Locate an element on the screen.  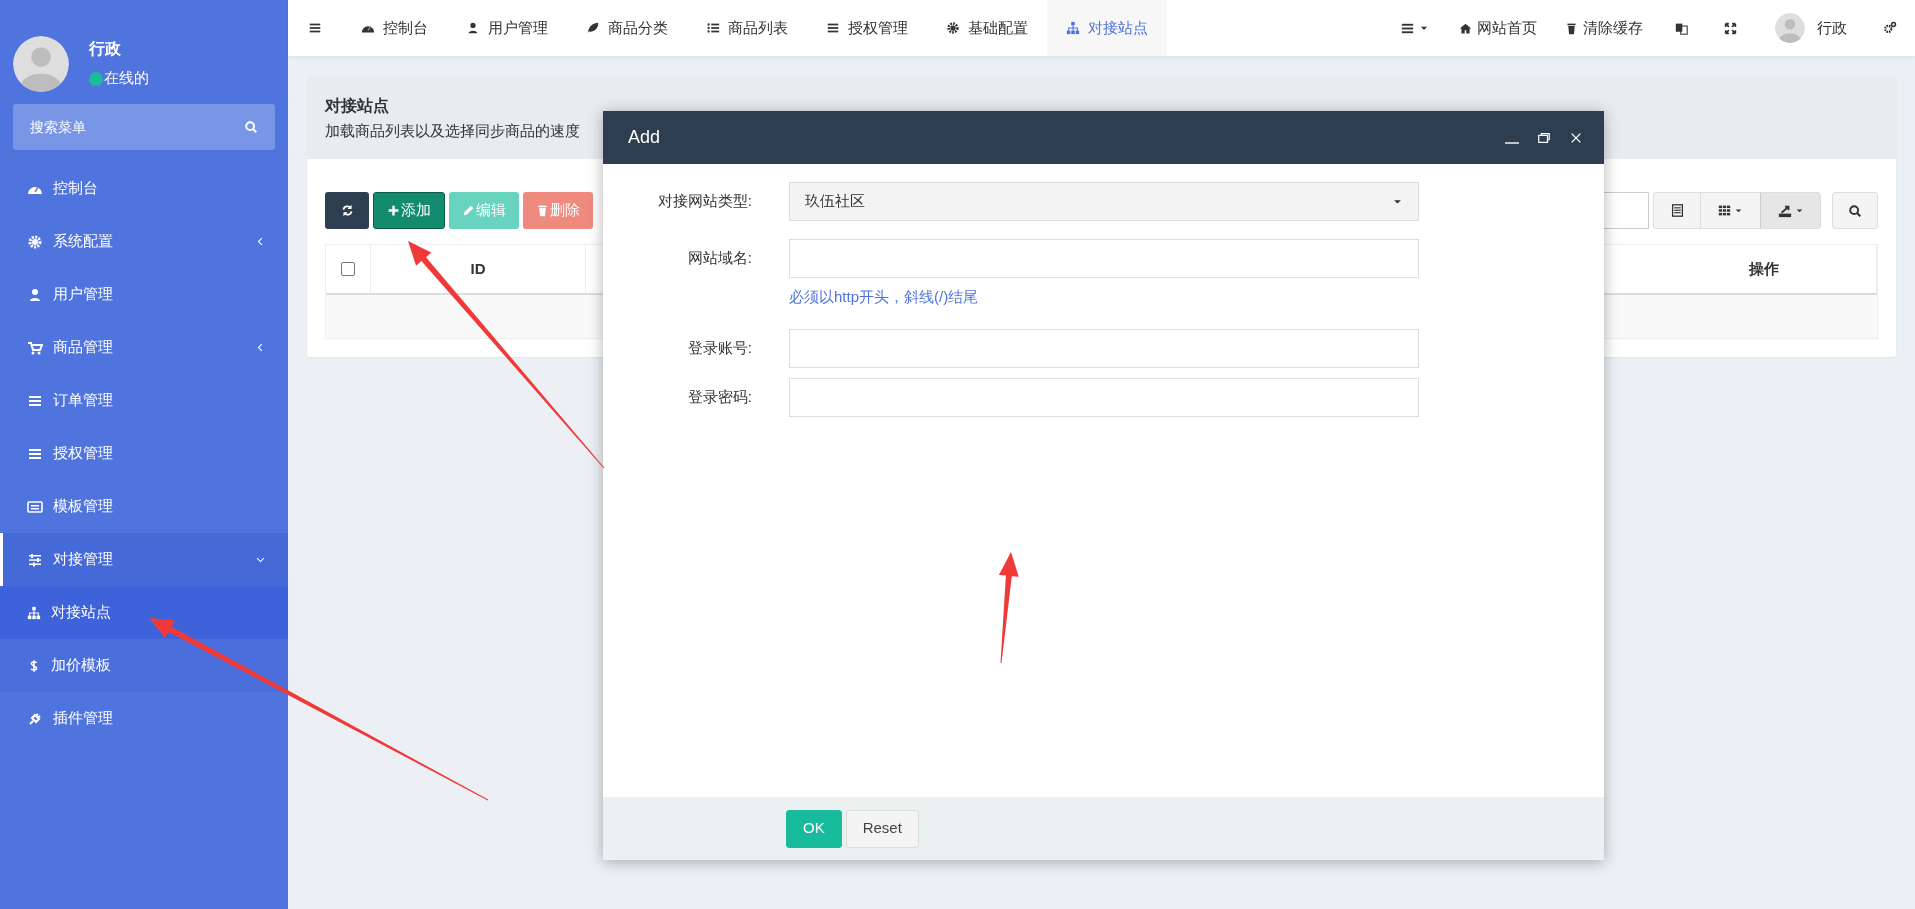
user-name: 行政 is located at coordinates (105, 49).